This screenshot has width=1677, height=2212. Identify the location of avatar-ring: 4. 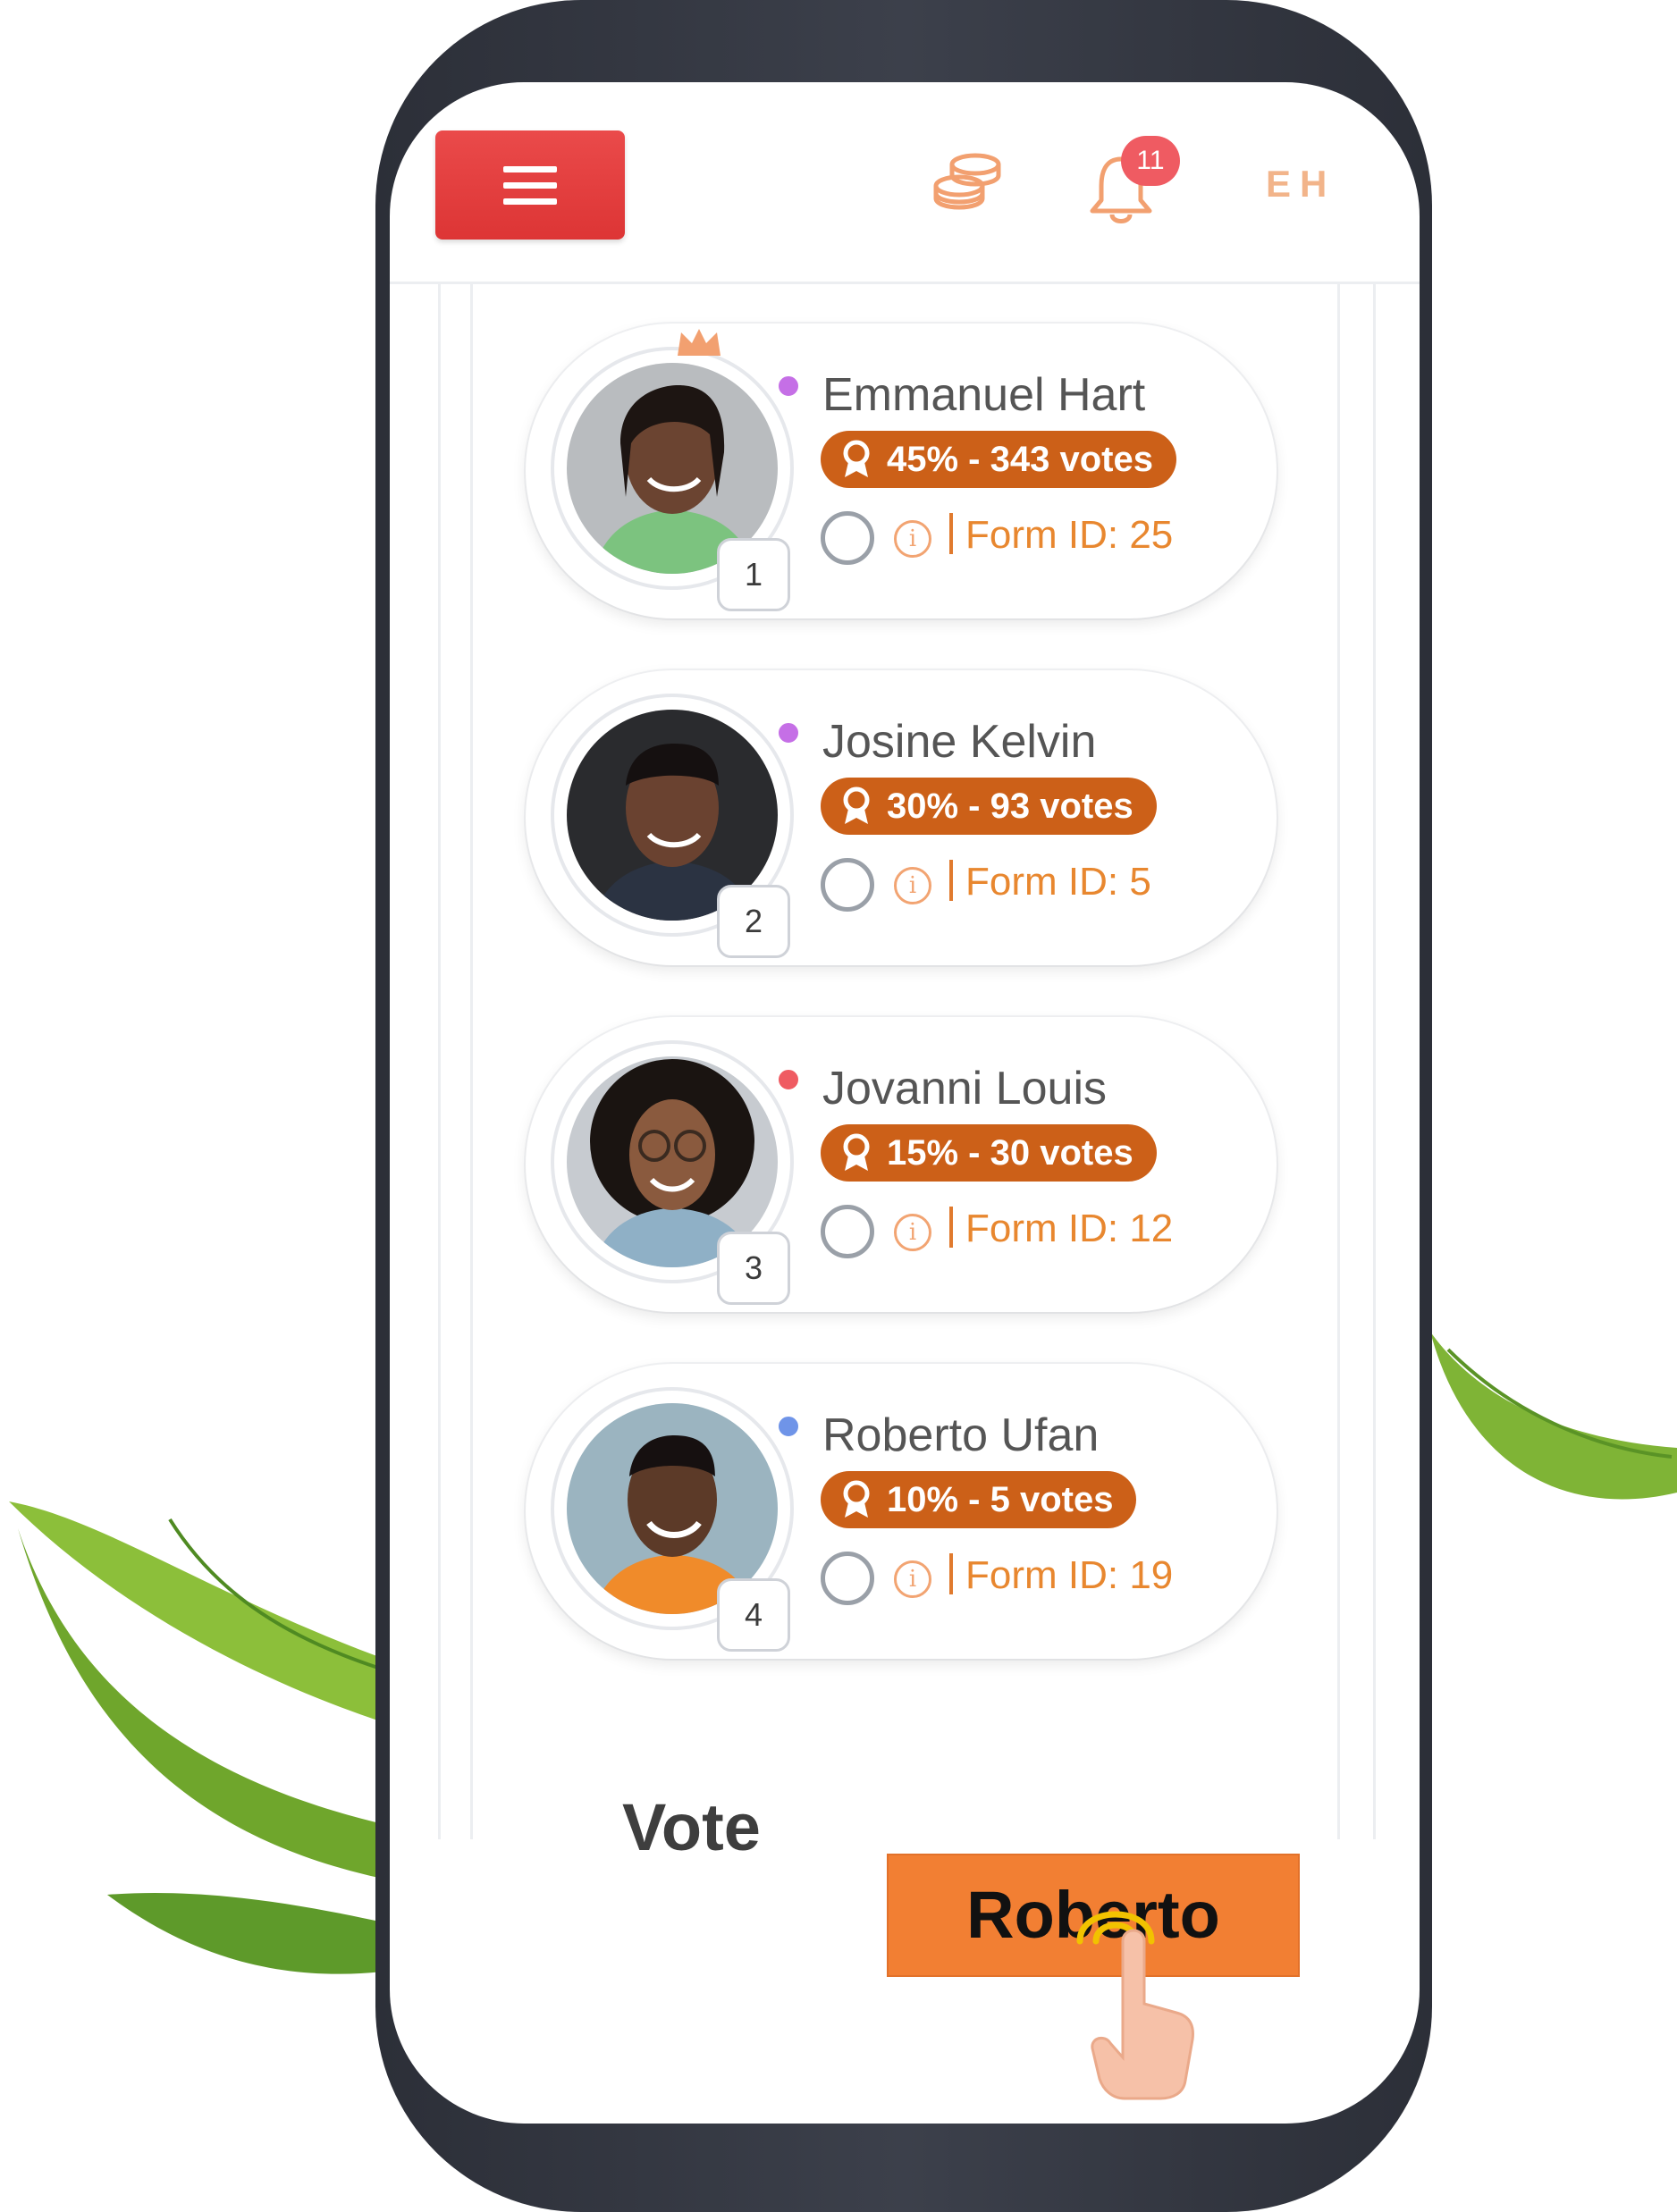
(676, 1519).